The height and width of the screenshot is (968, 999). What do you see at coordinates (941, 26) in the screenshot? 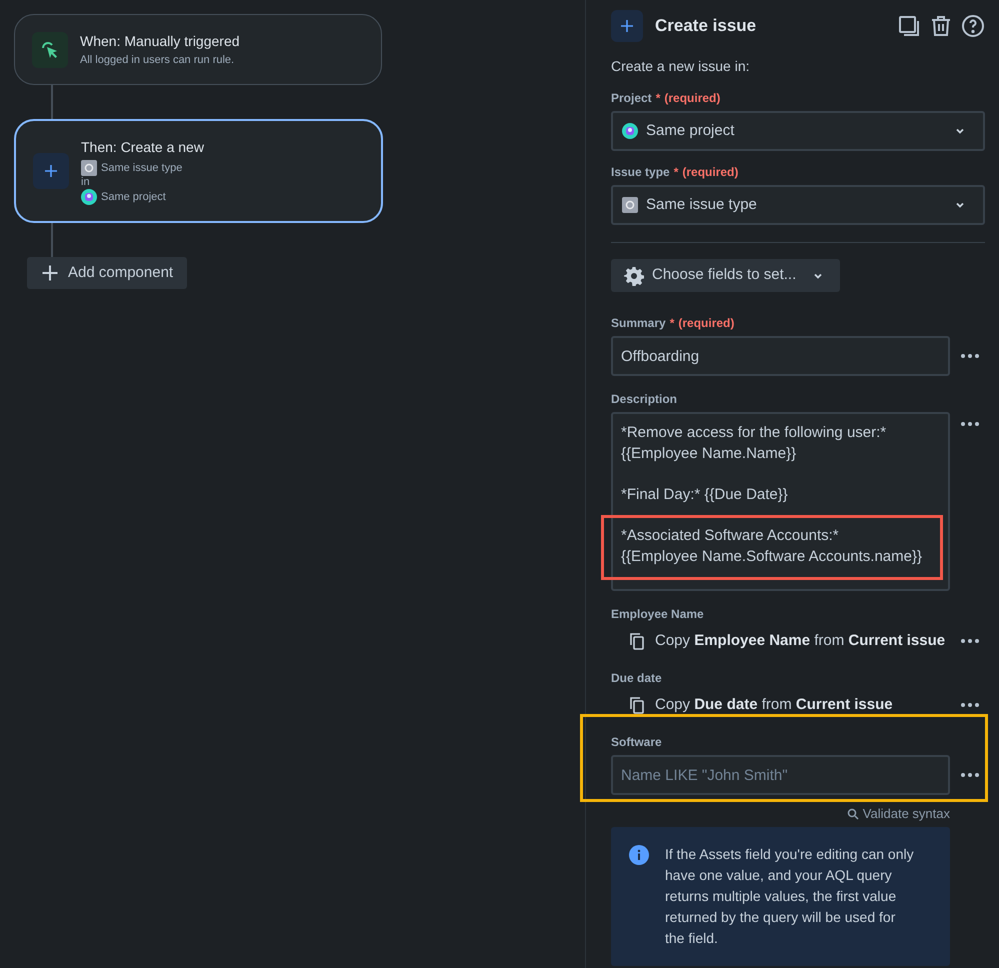
I see `trash-icon` at bounding box center [941, 26].